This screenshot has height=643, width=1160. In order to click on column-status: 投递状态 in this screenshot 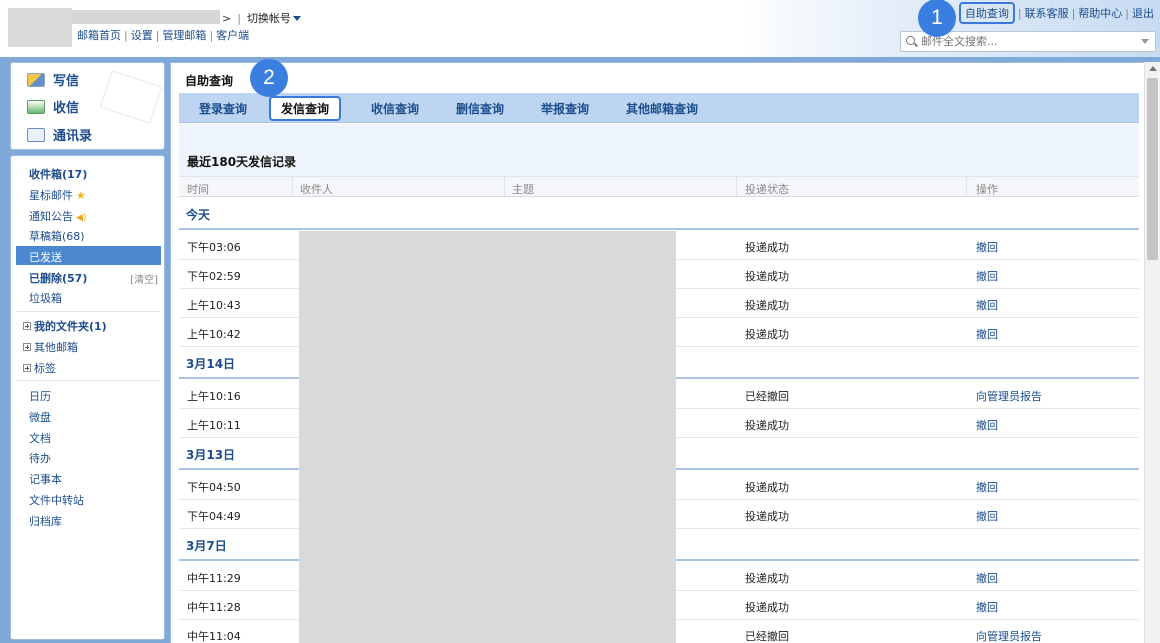, I will do `click(767, 189)`.